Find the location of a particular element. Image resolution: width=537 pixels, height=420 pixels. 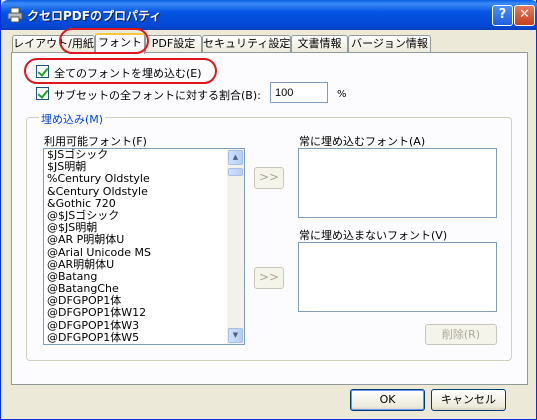

arrow-up-icon: ▲ is located at coordinates (235, 157).